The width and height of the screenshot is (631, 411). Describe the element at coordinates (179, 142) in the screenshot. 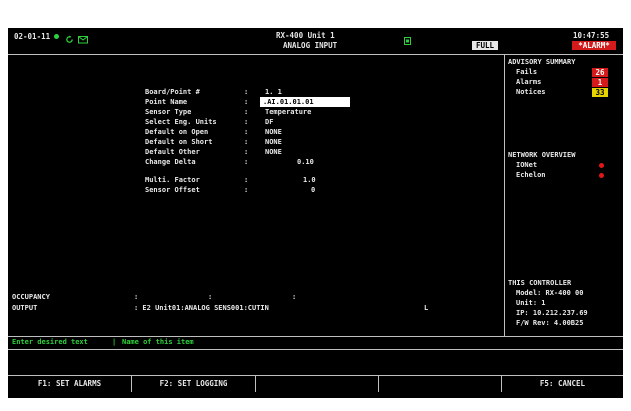

I see `field-label-default-short: Default on Short` at that location.